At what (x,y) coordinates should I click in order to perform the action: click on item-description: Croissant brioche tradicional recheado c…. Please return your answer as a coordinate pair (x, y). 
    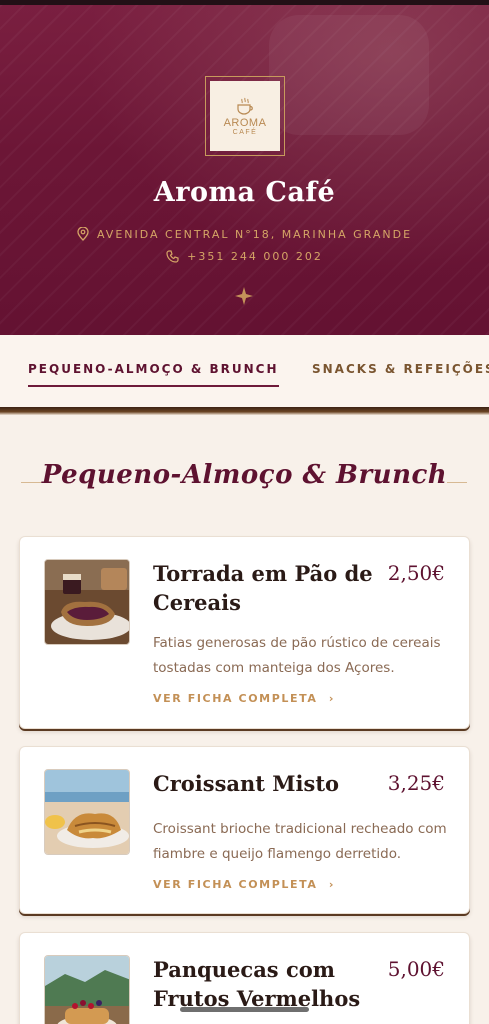
    Looking at the image, I should click on (300, 841).